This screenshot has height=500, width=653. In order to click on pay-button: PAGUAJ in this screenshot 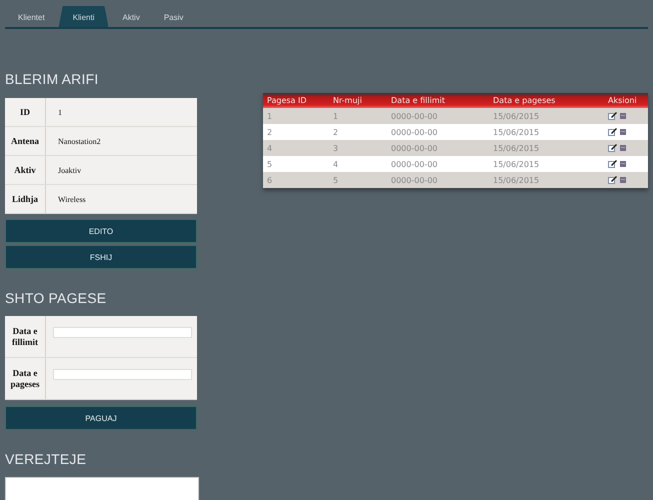, I will do `click(101, 418)`.